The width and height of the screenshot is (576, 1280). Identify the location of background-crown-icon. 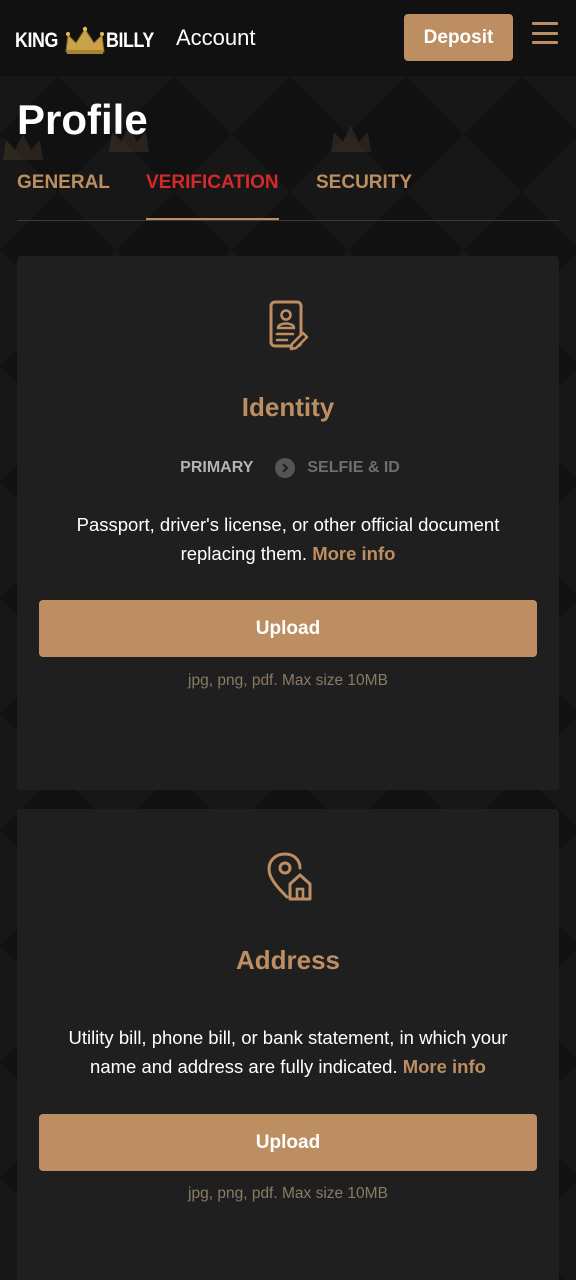
(351, 139).